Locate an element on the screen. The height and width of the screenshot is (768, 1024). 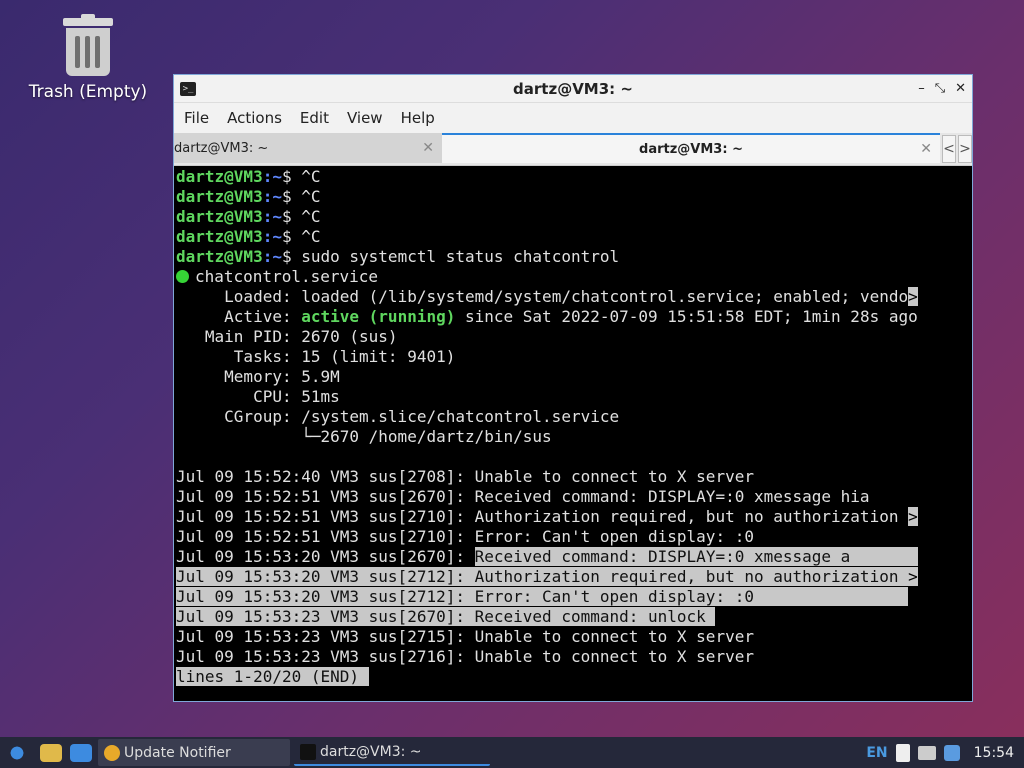
file-manager-icon is located at coordinates (51, 752).